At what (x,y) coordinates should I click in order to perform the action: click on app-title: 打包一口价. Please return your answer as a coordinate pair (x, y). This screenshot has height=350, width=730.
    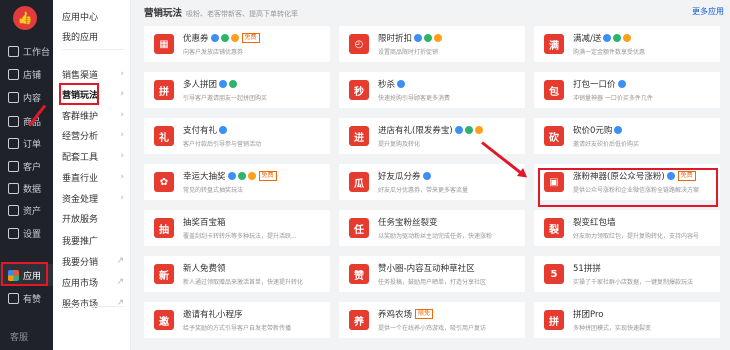
    Looking at the image, I should click on (594, 85).